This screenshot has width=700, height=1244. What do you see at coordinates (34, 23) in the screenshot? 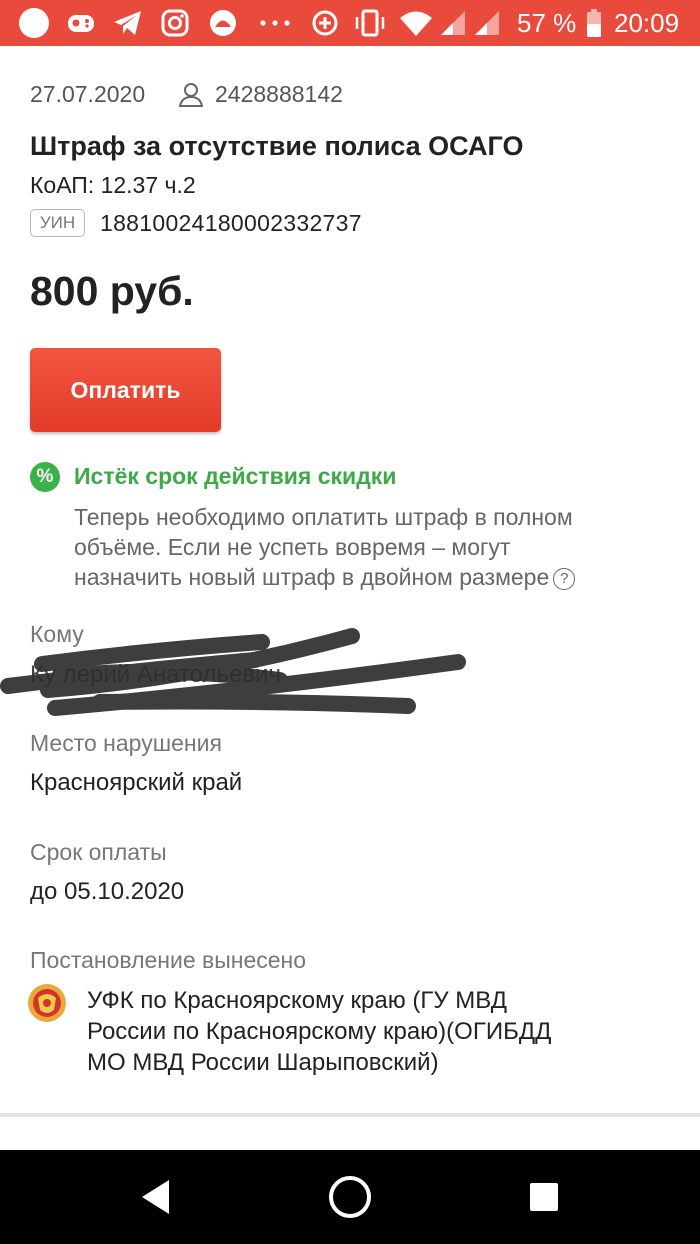
I see `notification-dot-icon` at bounding box center [34, 23].